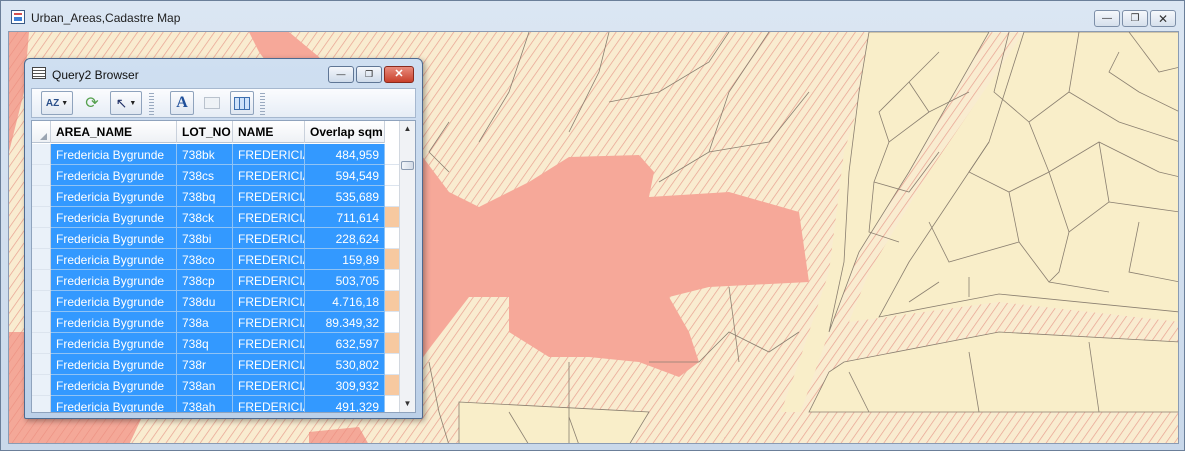 This screenshot has width=1185, height=451. I want to click on cell-overlap: 594,549, so click(345, 175).